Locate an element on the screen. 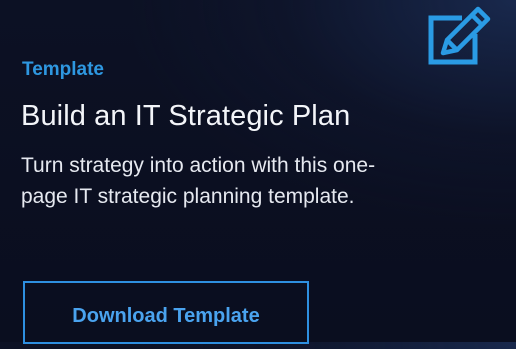 This screenshot has height=349, width=516. card-title: Build an IT Strategic Plan is located at coordinates (186, 116).